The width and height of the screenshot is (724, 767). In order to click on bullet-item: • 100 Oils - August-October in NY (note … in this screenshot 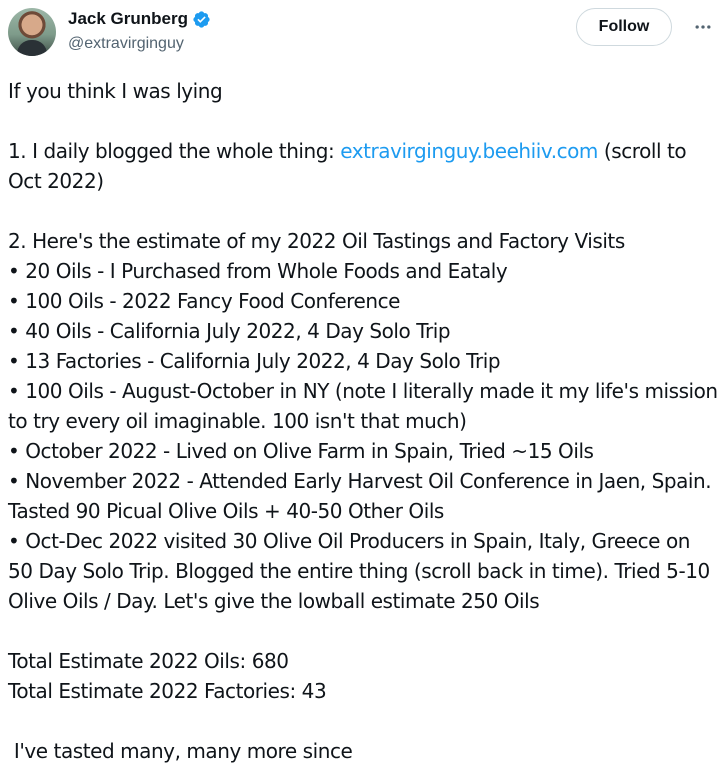, I will do `click(363, 406)`.